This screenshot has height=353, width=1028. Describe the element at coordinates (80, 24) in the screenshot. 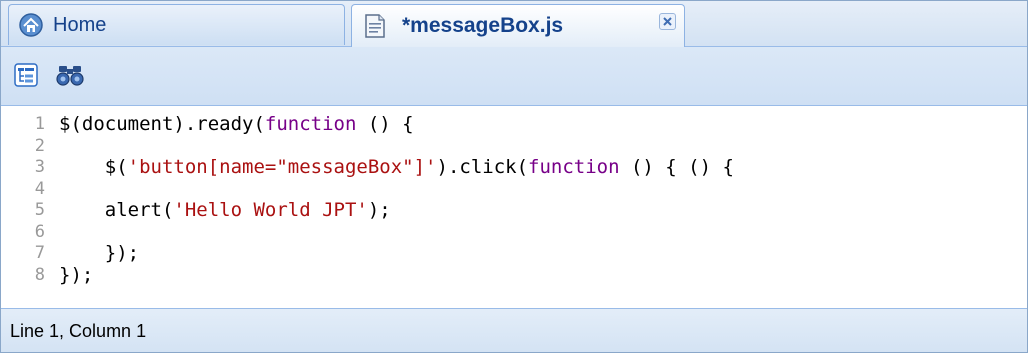

I see `tab-home-label: Home` at that location.